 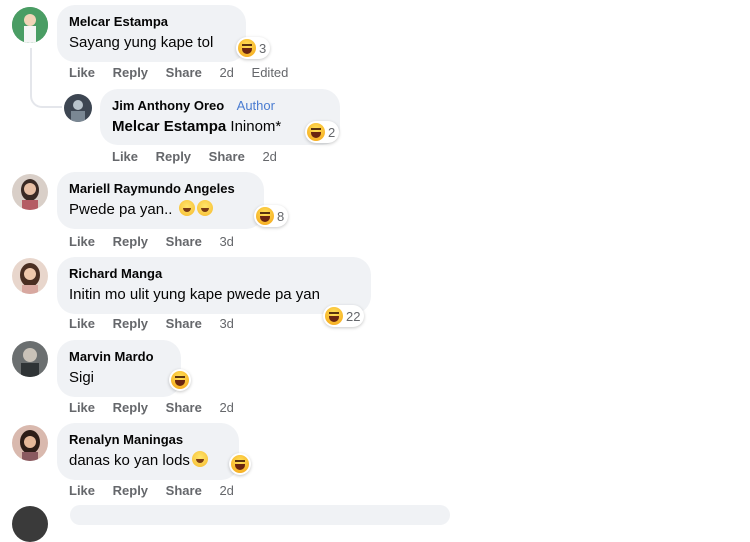 What do you see at coordinates (168, 106) in the screenshot?
I see `comment-author: Jim Anthony Oreo` at bounding box center [168, 106].